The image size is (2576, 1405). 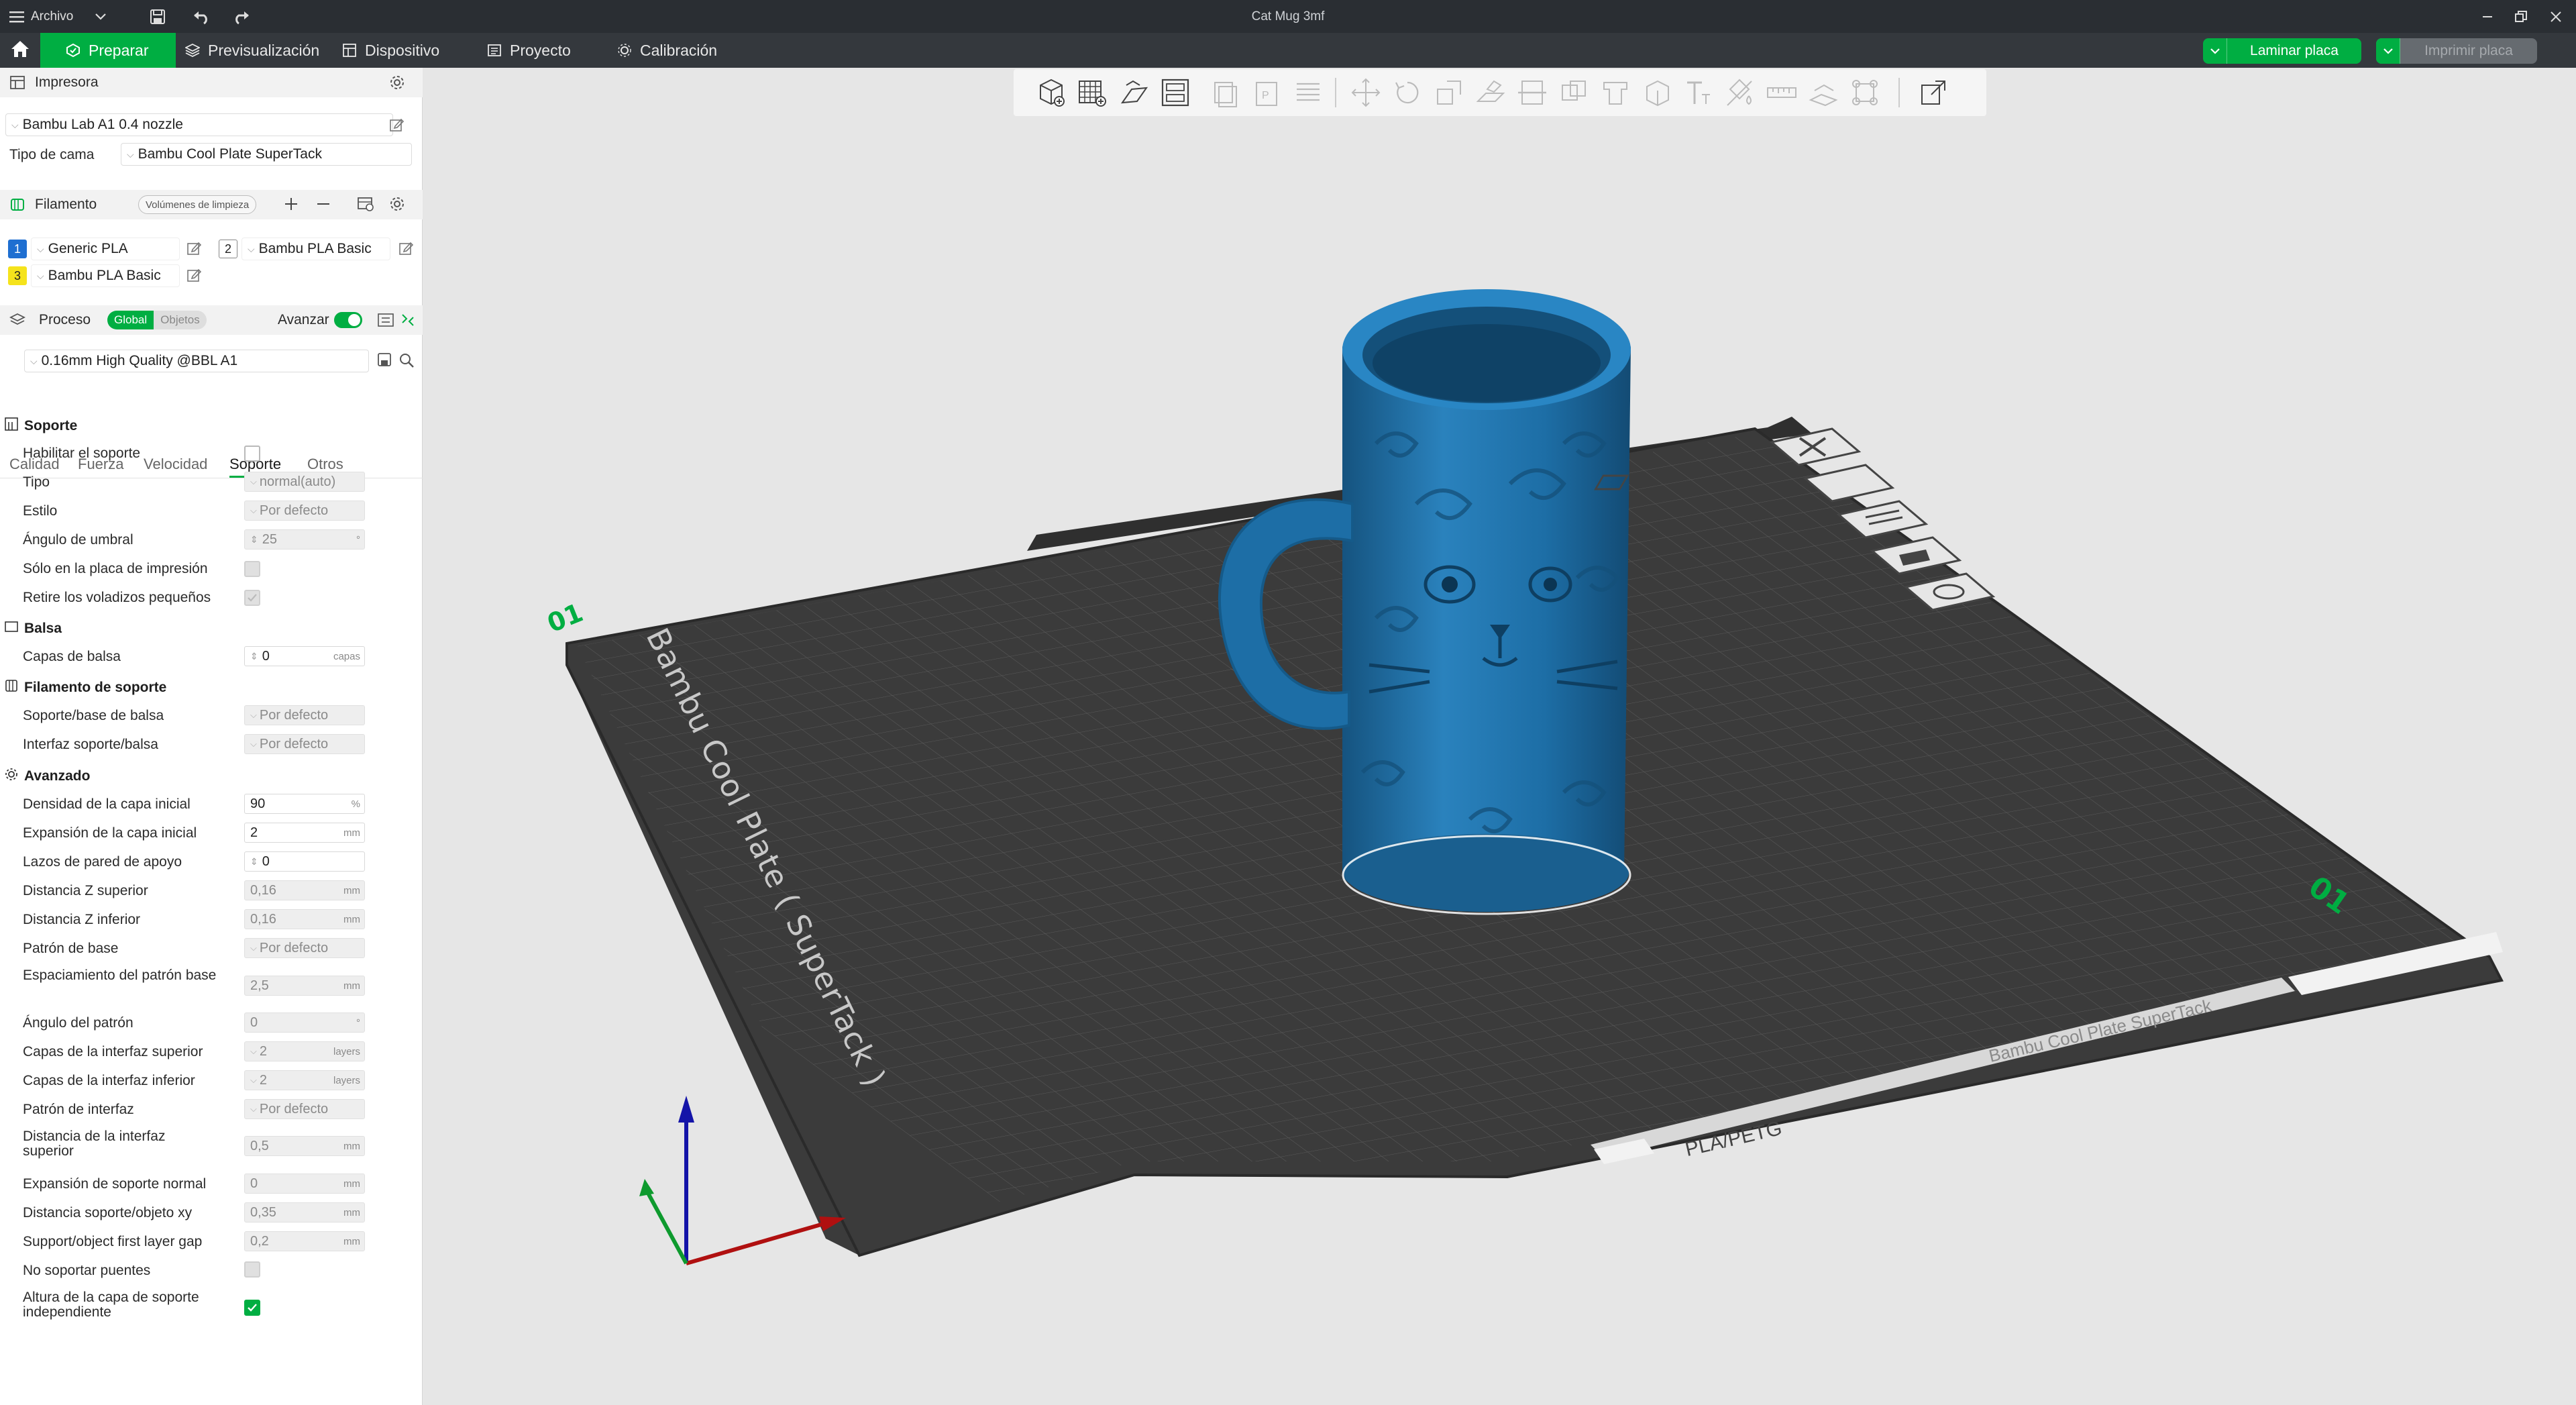 What do you see at coordinates (252, 1308) in the screenshot?
I see `independent-layer-height-checkbox` at bounding box center [252, 1308].